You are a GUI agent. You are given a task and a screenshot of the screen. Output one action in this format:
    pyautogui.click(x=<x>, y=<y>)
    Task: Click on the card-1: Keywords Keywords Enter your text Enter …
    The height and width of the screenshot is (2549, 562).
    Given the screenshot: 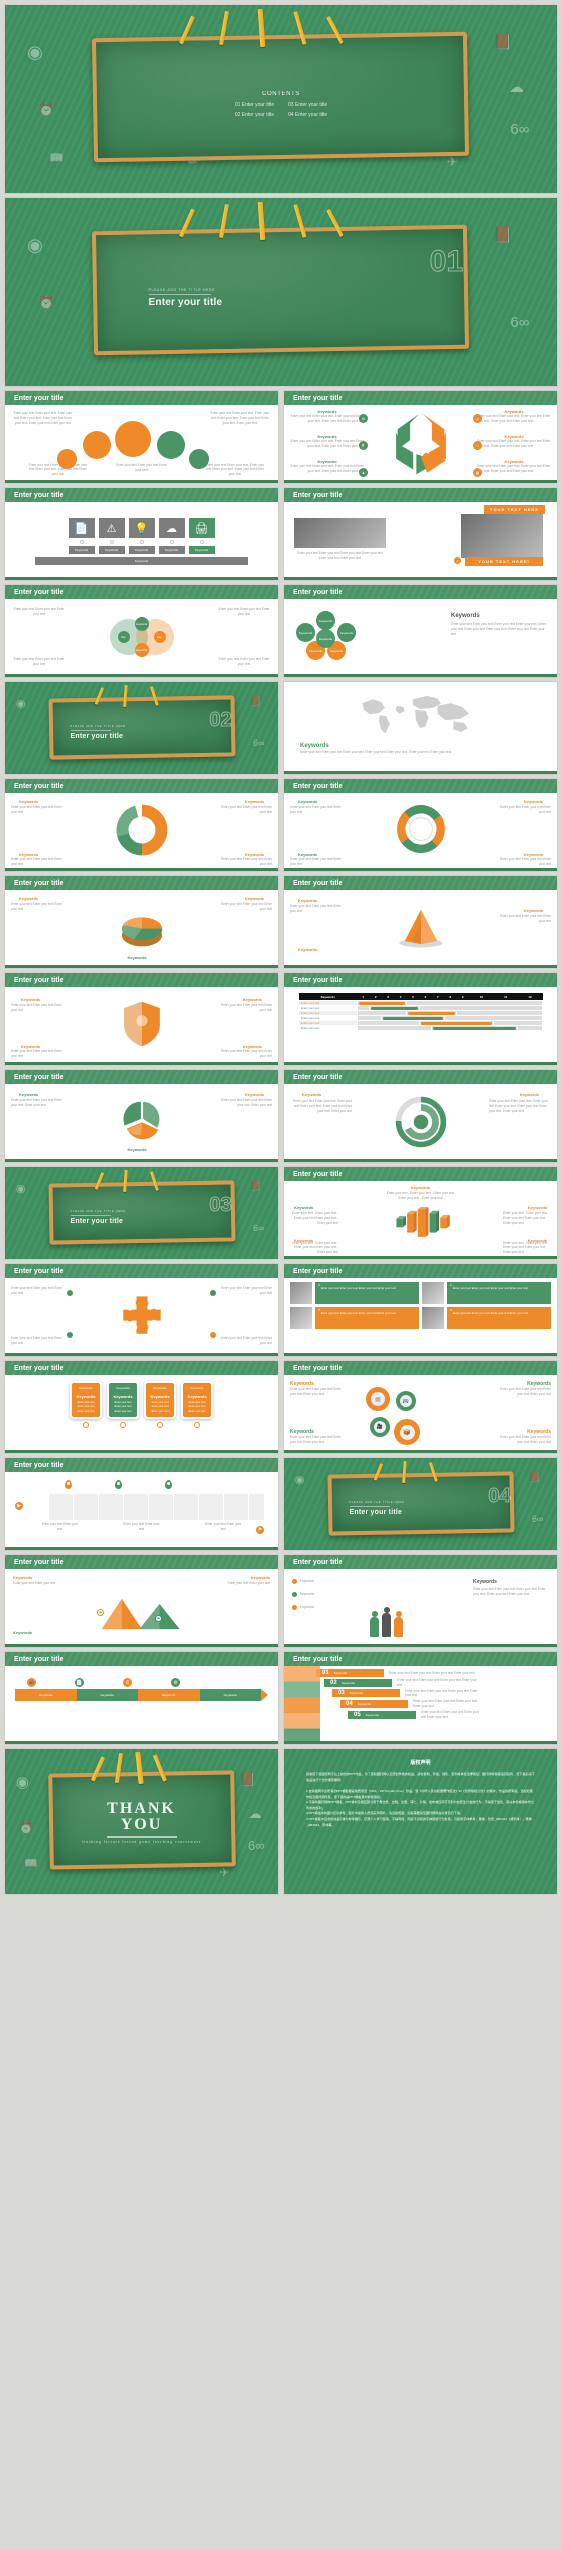 What is the action you would take?
    pyautogui.click(x=86, y=1400)
    